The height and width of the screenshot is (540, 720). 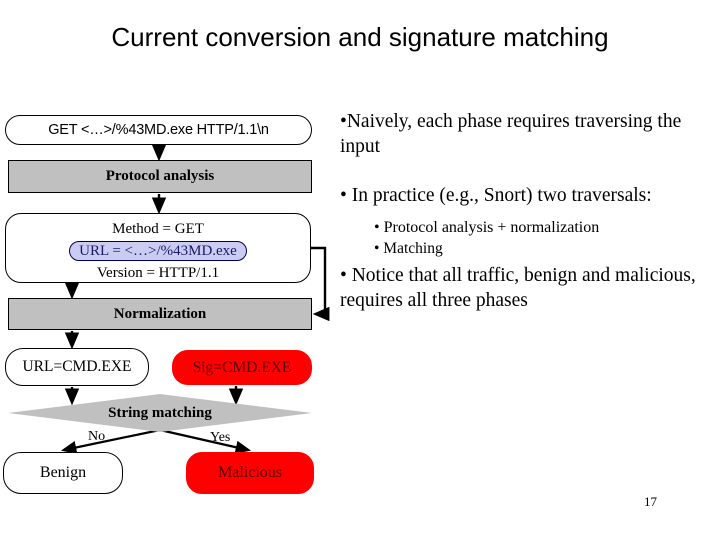 I want to click on field-url-row: URL = <…>/%43MD.exe, so click(x=158, y=251).